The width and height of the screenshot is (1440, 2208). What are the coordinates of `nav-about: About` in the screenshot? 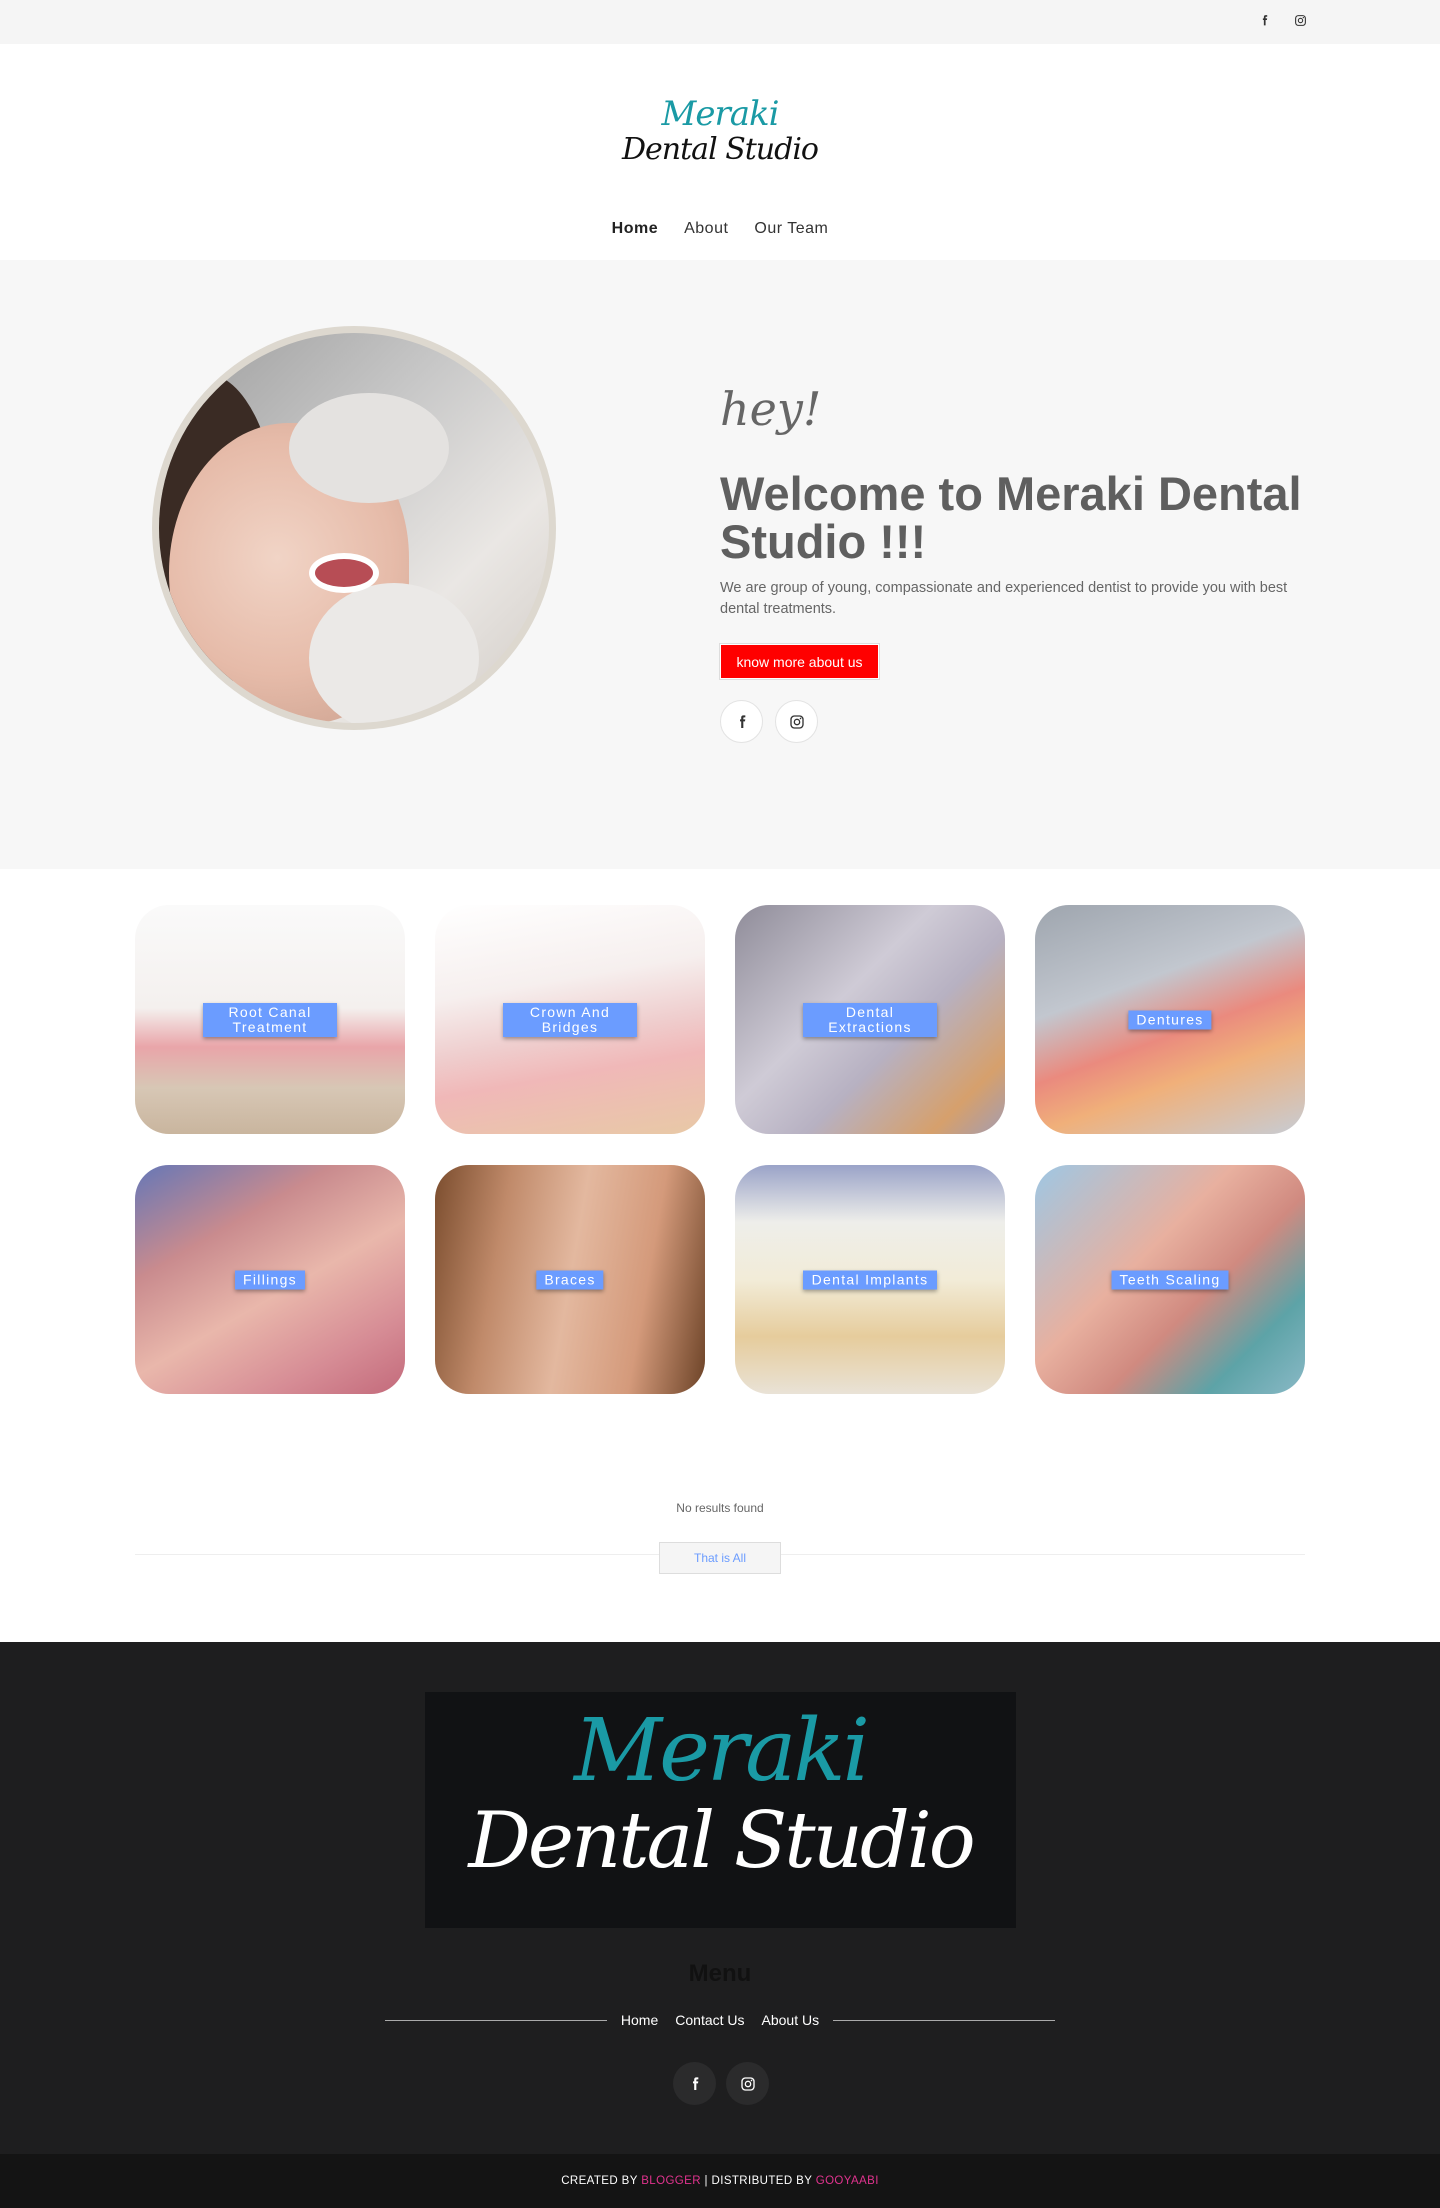 It's located at (706, 229).